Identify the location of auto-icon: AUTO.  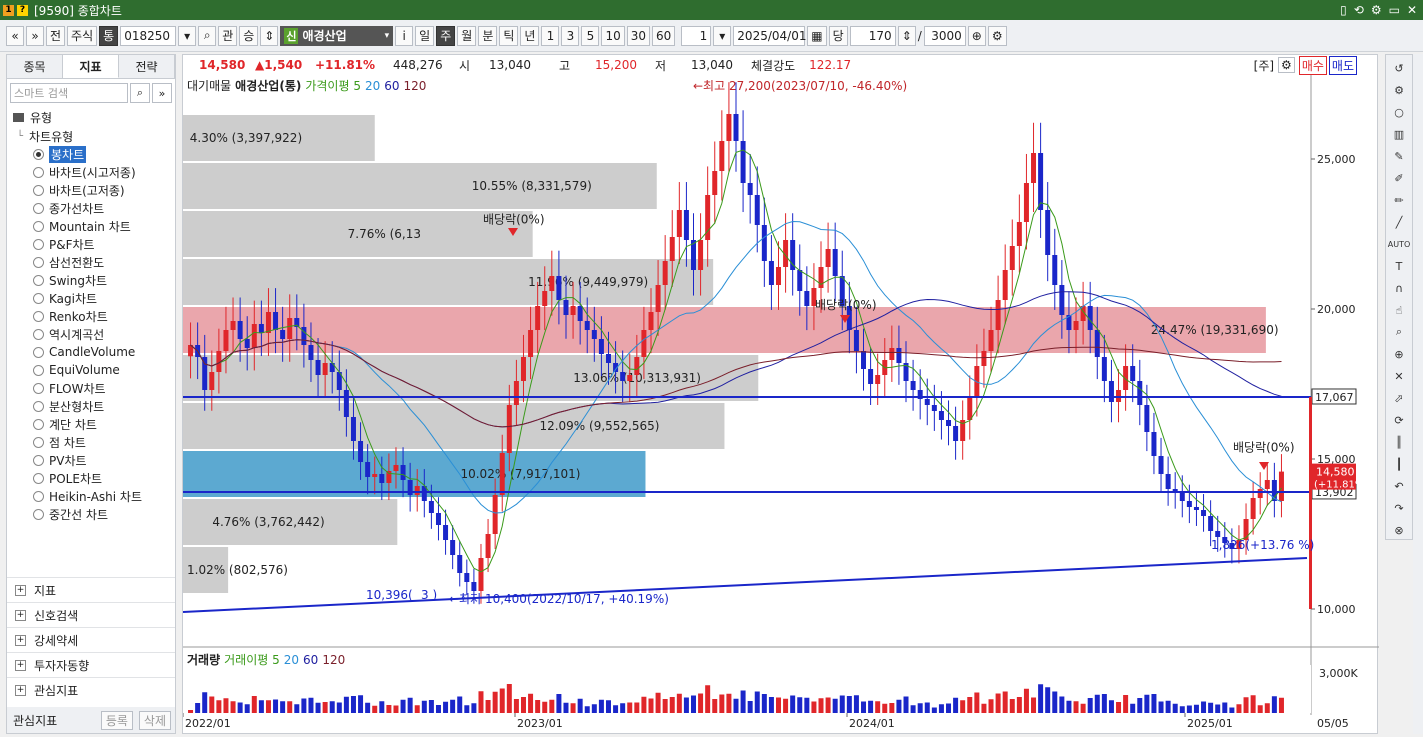
(1399, 244).